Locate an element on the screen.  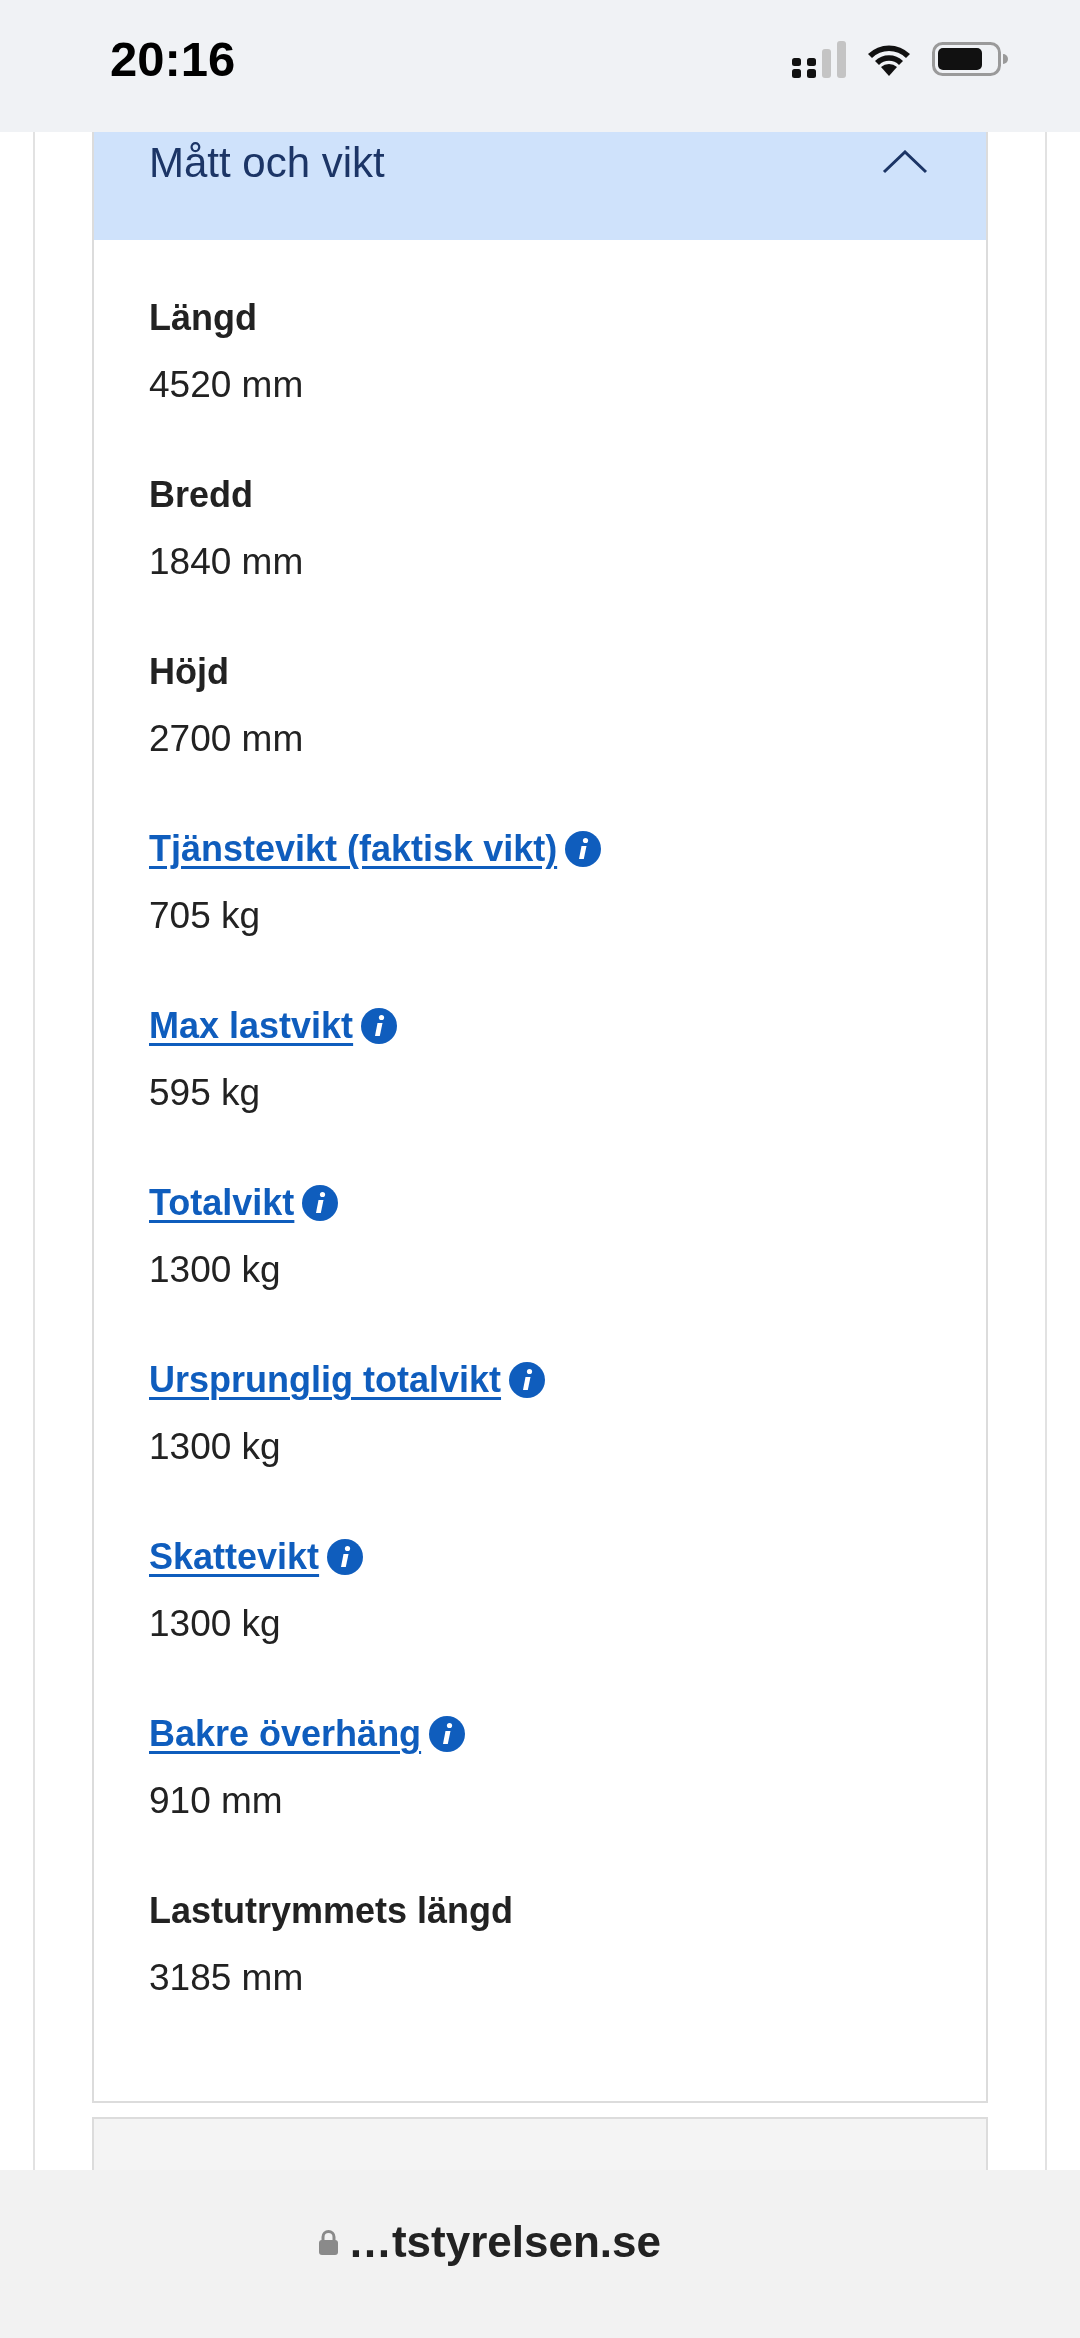
field-value: 1840 mm is located at coordinates (226, 562).